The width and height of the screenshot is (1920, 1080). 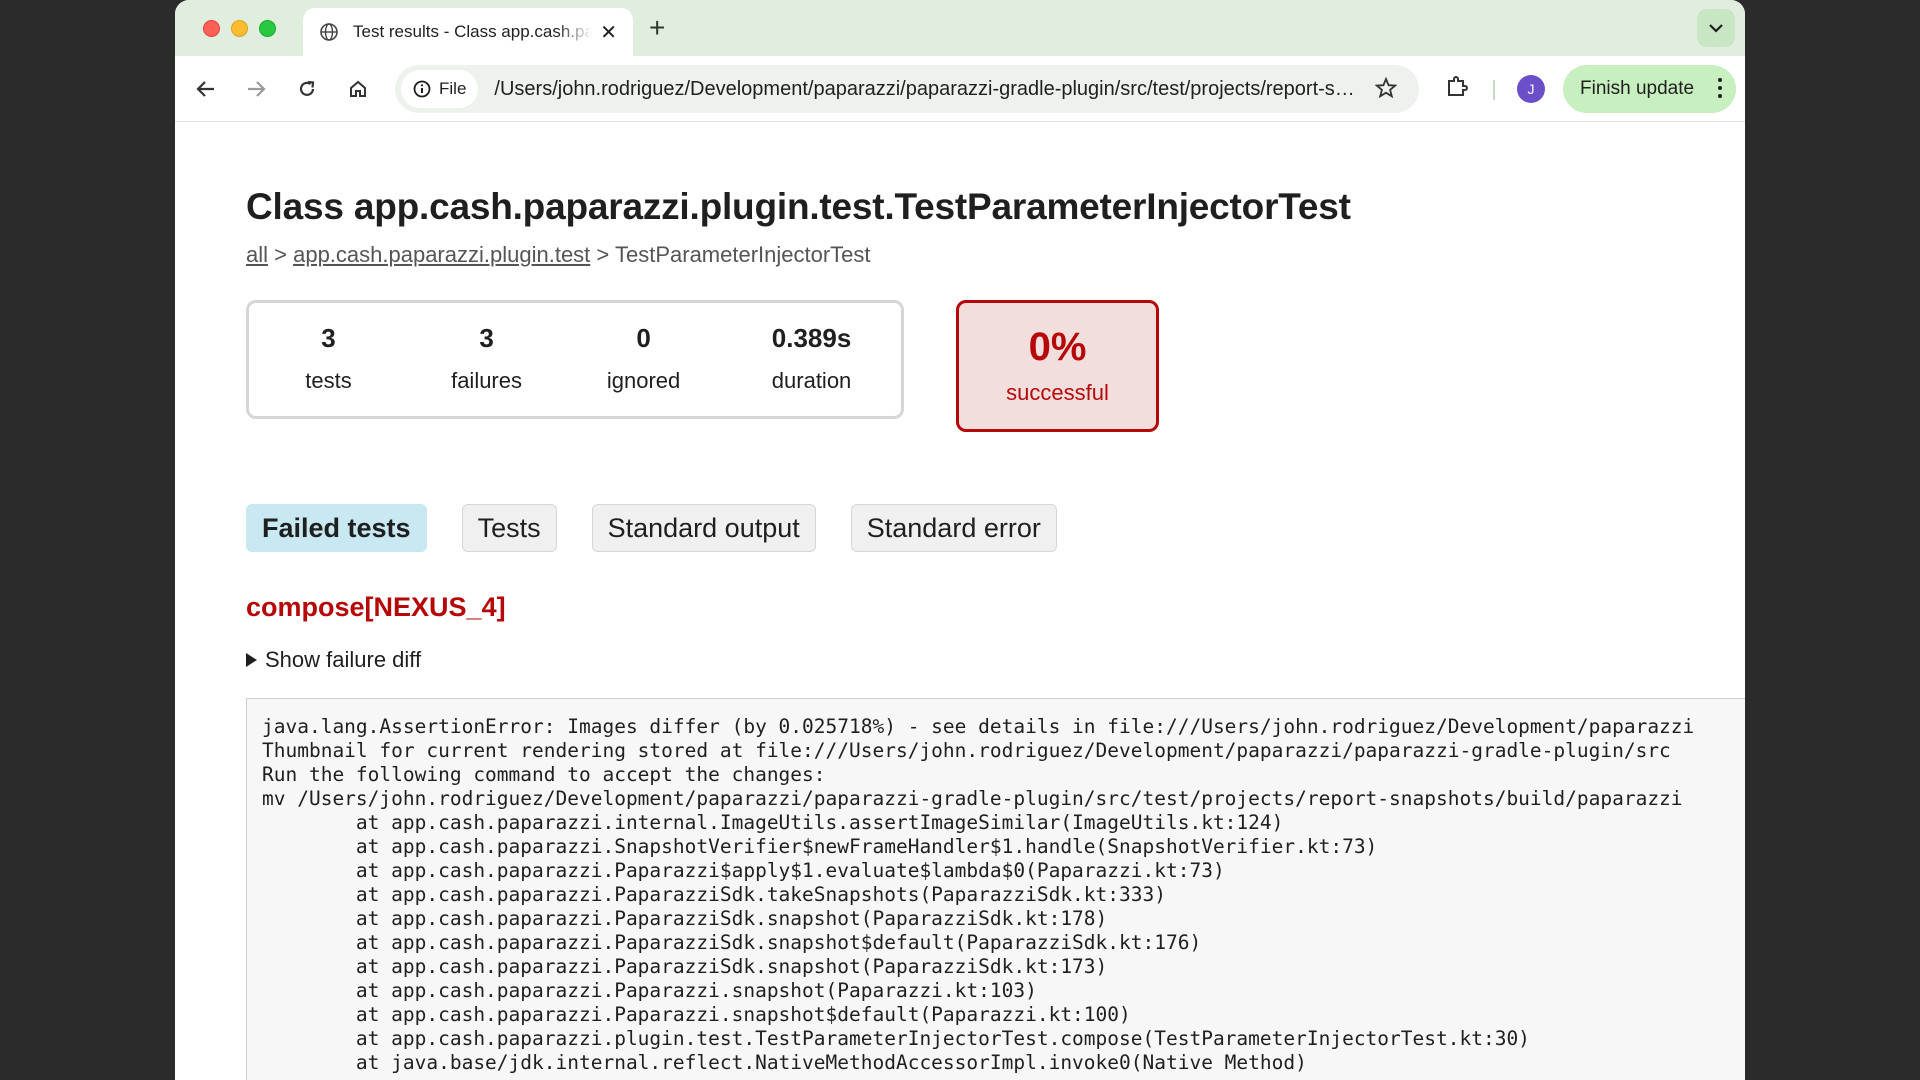 I want to click on success-rate-box: 0% successful, so click(x=1057, y=366).